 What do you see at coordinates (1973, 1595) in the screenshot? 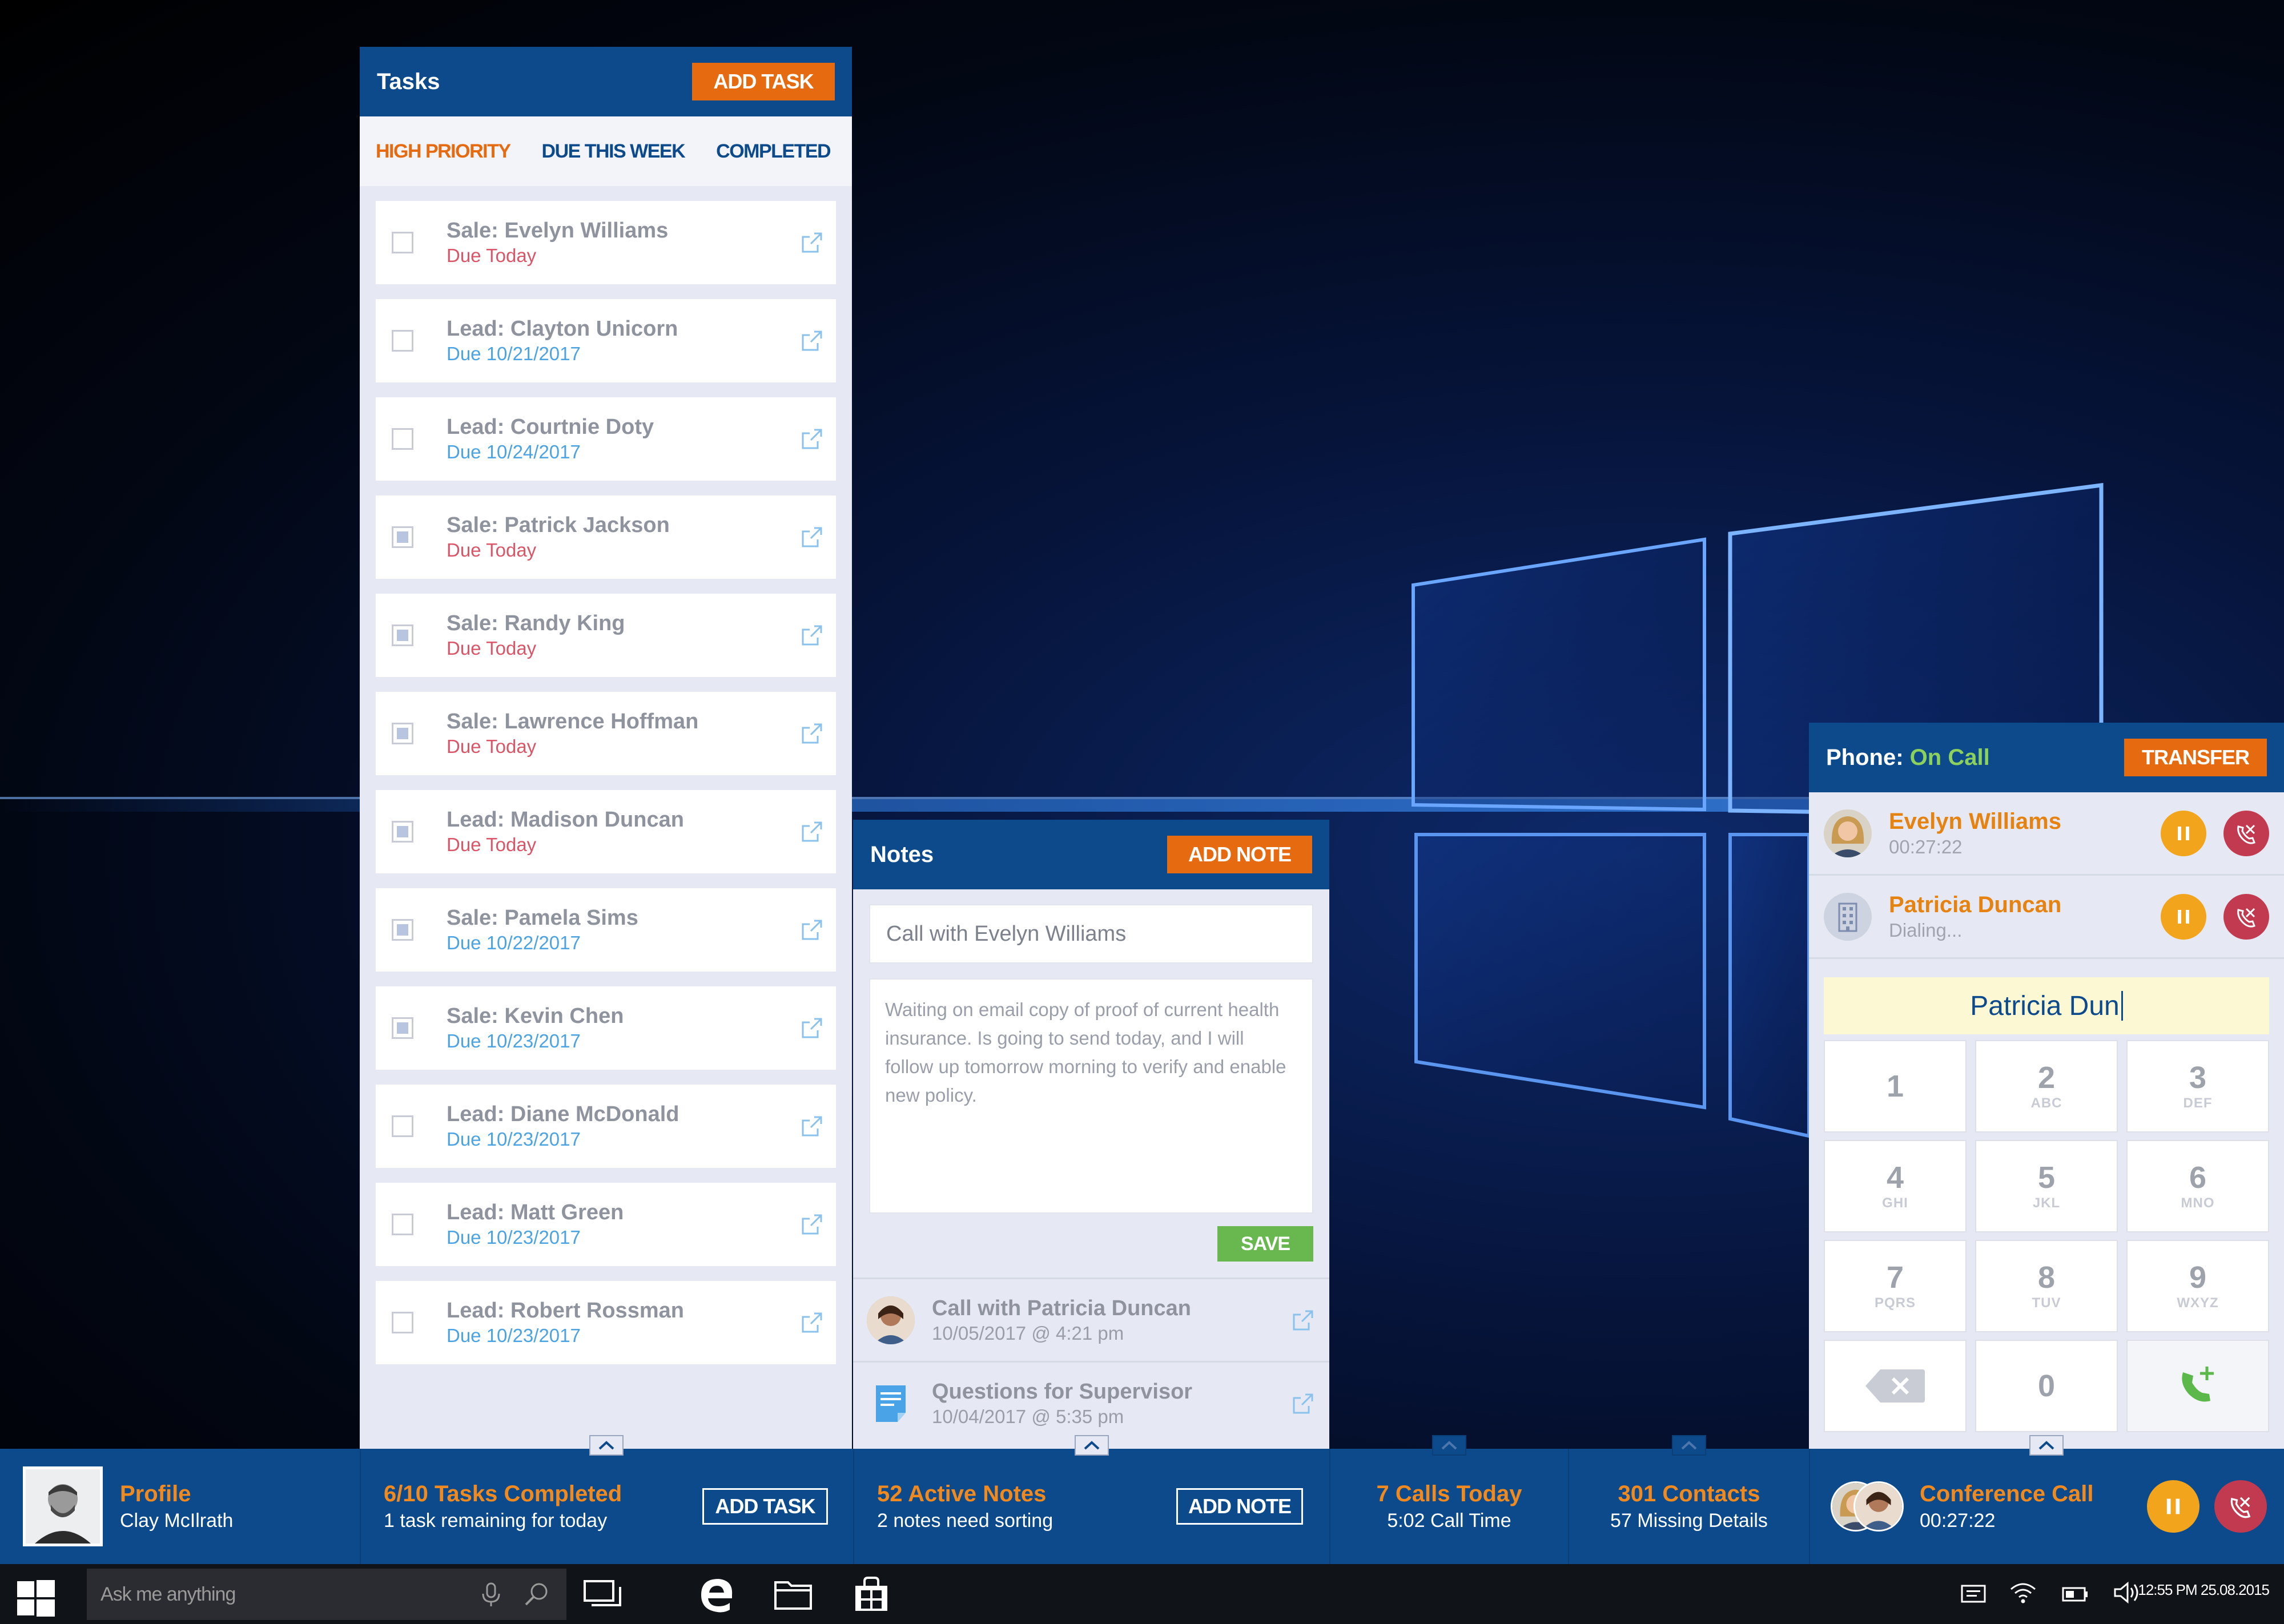
I see `action-center-icon` at bounding box center [1973, 1595].